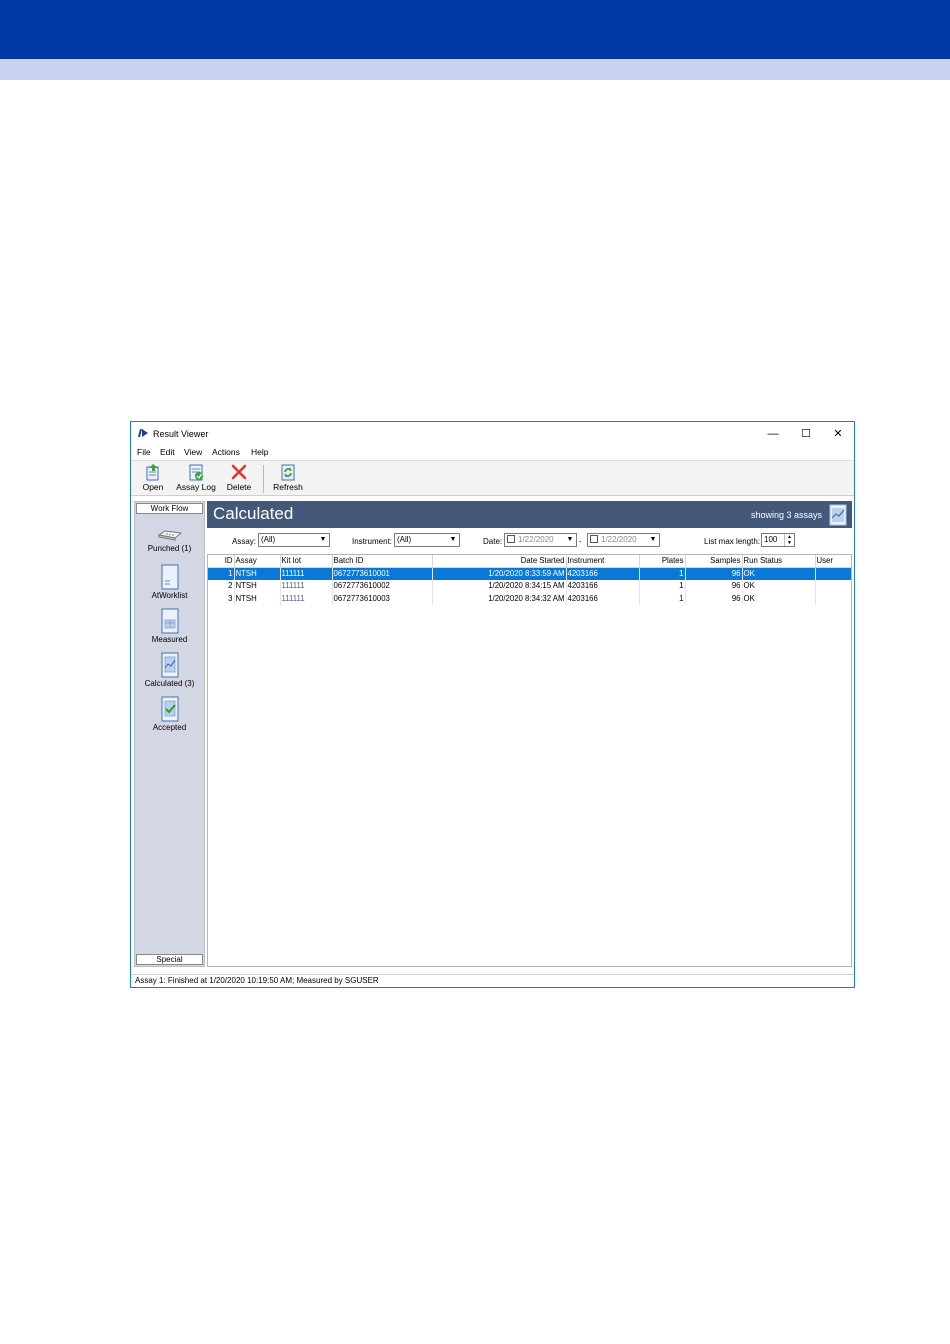 This screenshot has width=950, height=1344. Describe the element at coordinates (221, 585) in the screenshot. I see `cell-id: 2` at that location.